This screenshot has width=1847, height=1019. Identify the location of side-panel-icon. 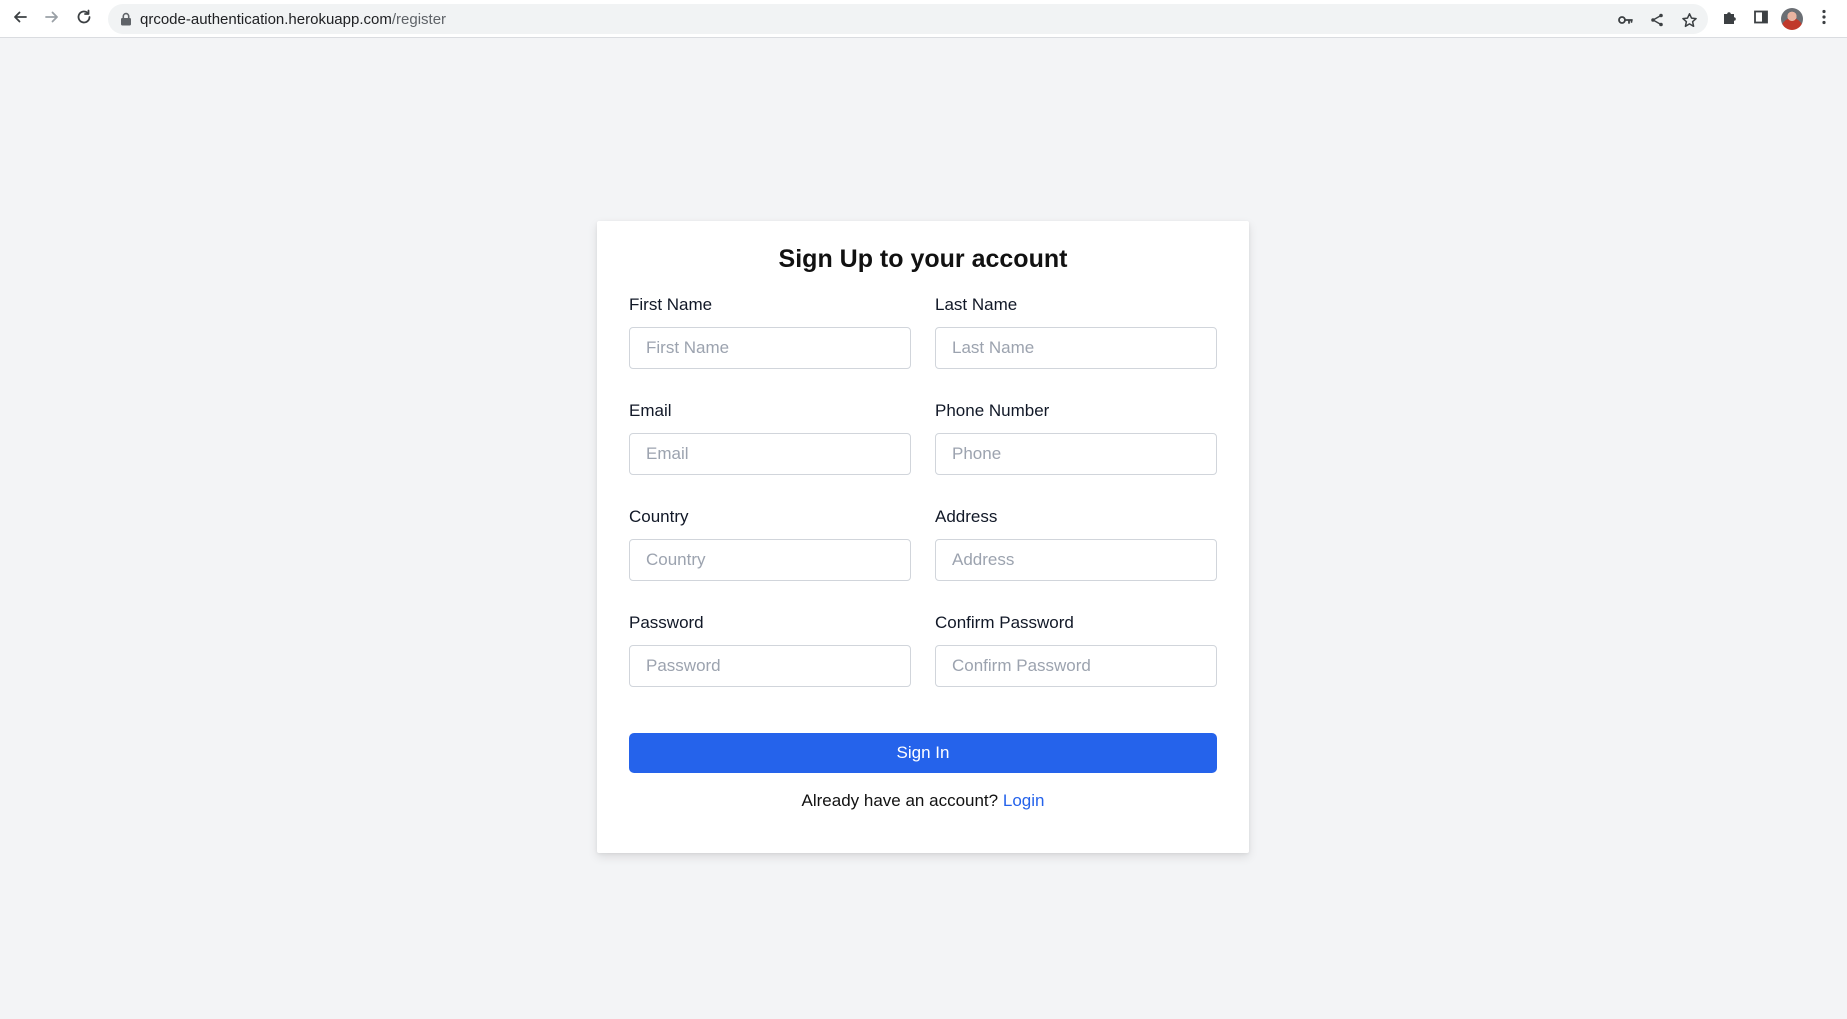
(1761, 19).